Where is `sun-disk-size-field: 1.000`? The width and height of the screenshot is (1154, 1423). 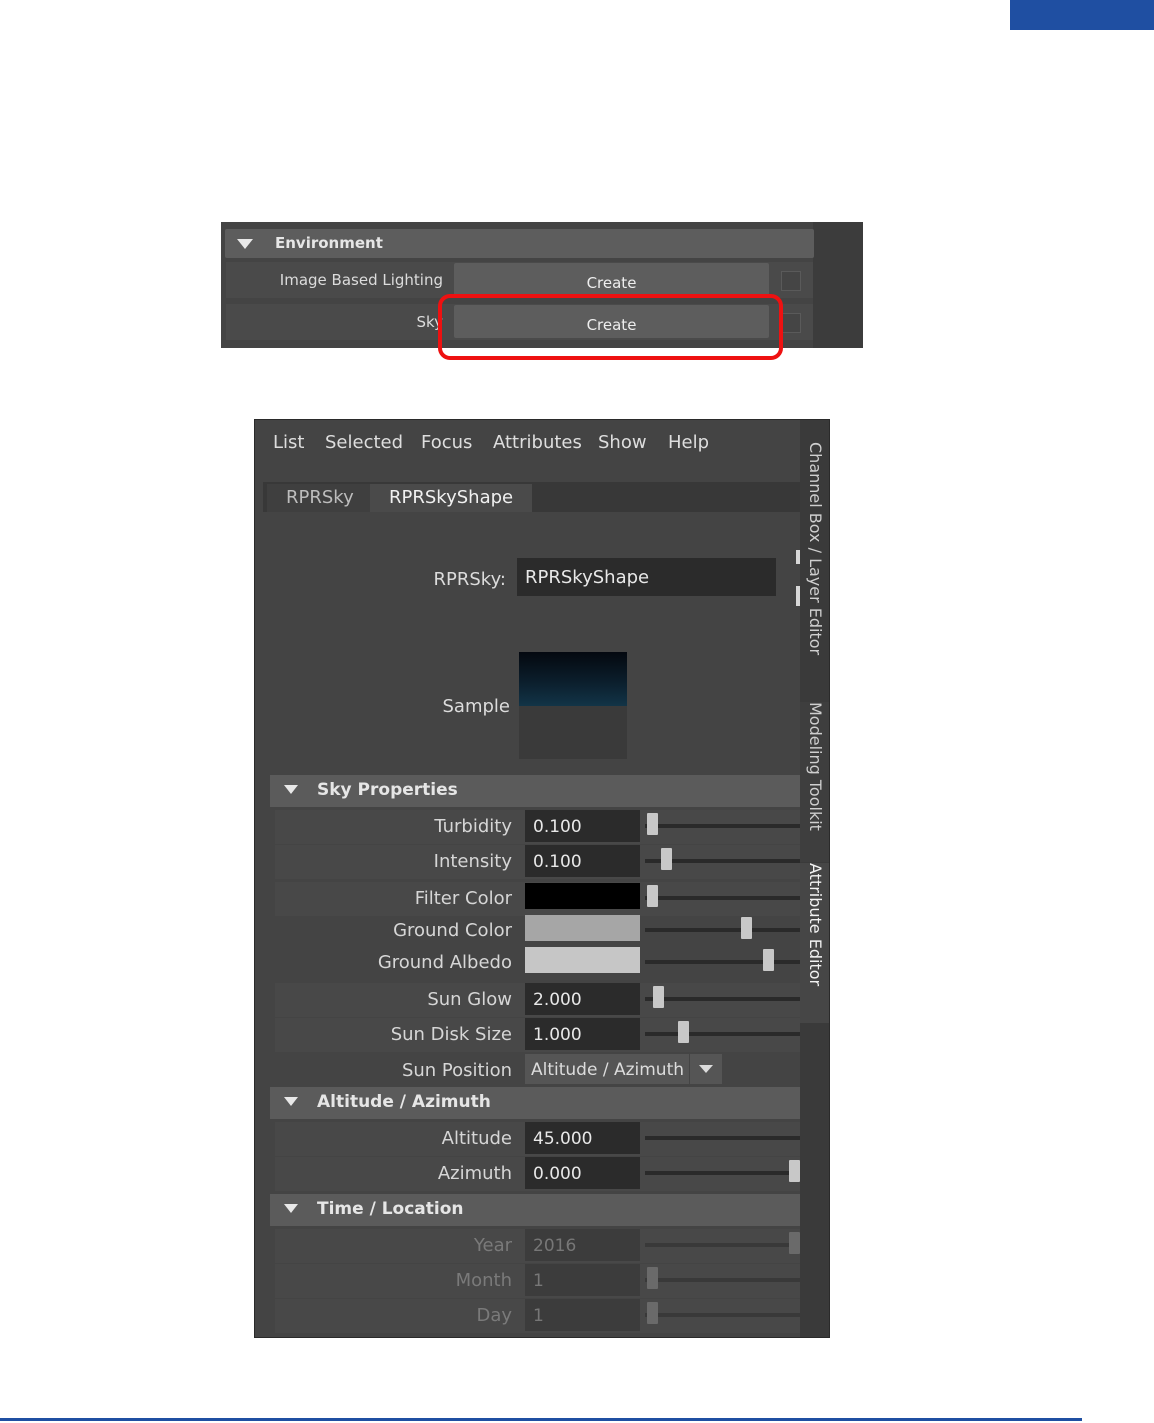 sun-disk-size-field: 1.000 is located at coordinates (582, 1034).